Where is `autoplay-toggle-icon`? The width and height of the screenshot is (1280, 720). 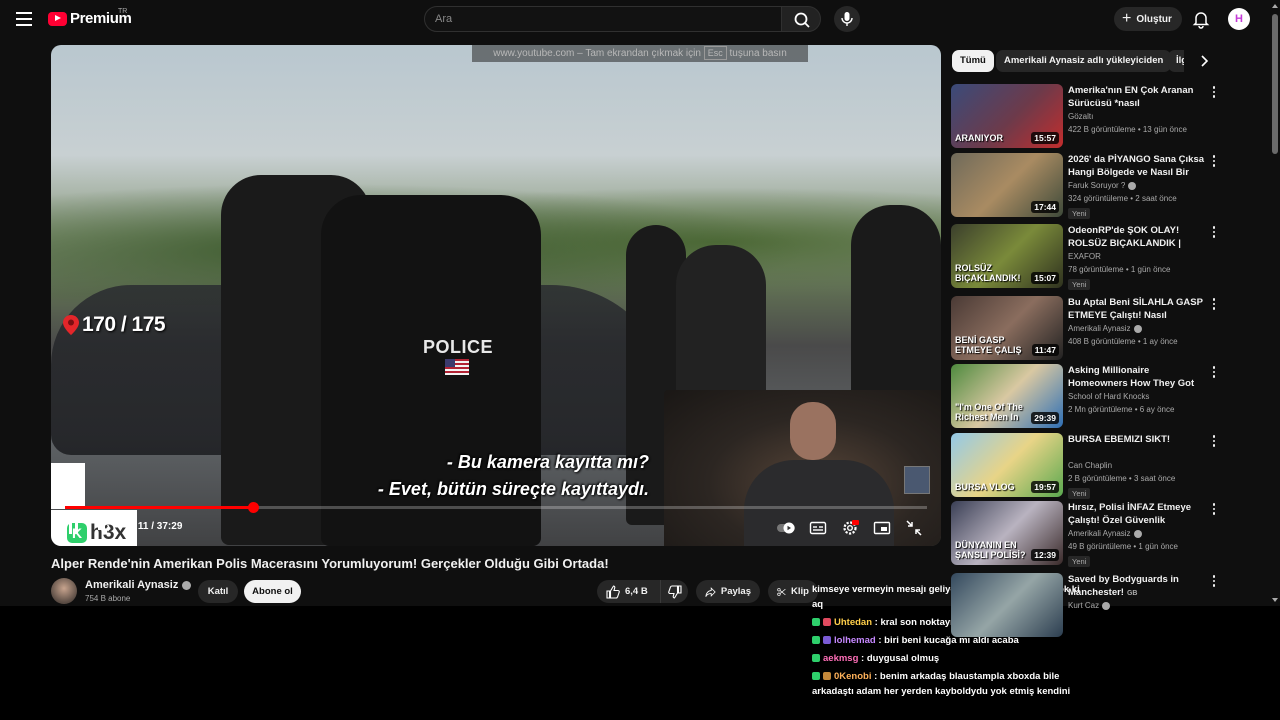 autoplay-toggle-icon is located at coordinates (786, 528).